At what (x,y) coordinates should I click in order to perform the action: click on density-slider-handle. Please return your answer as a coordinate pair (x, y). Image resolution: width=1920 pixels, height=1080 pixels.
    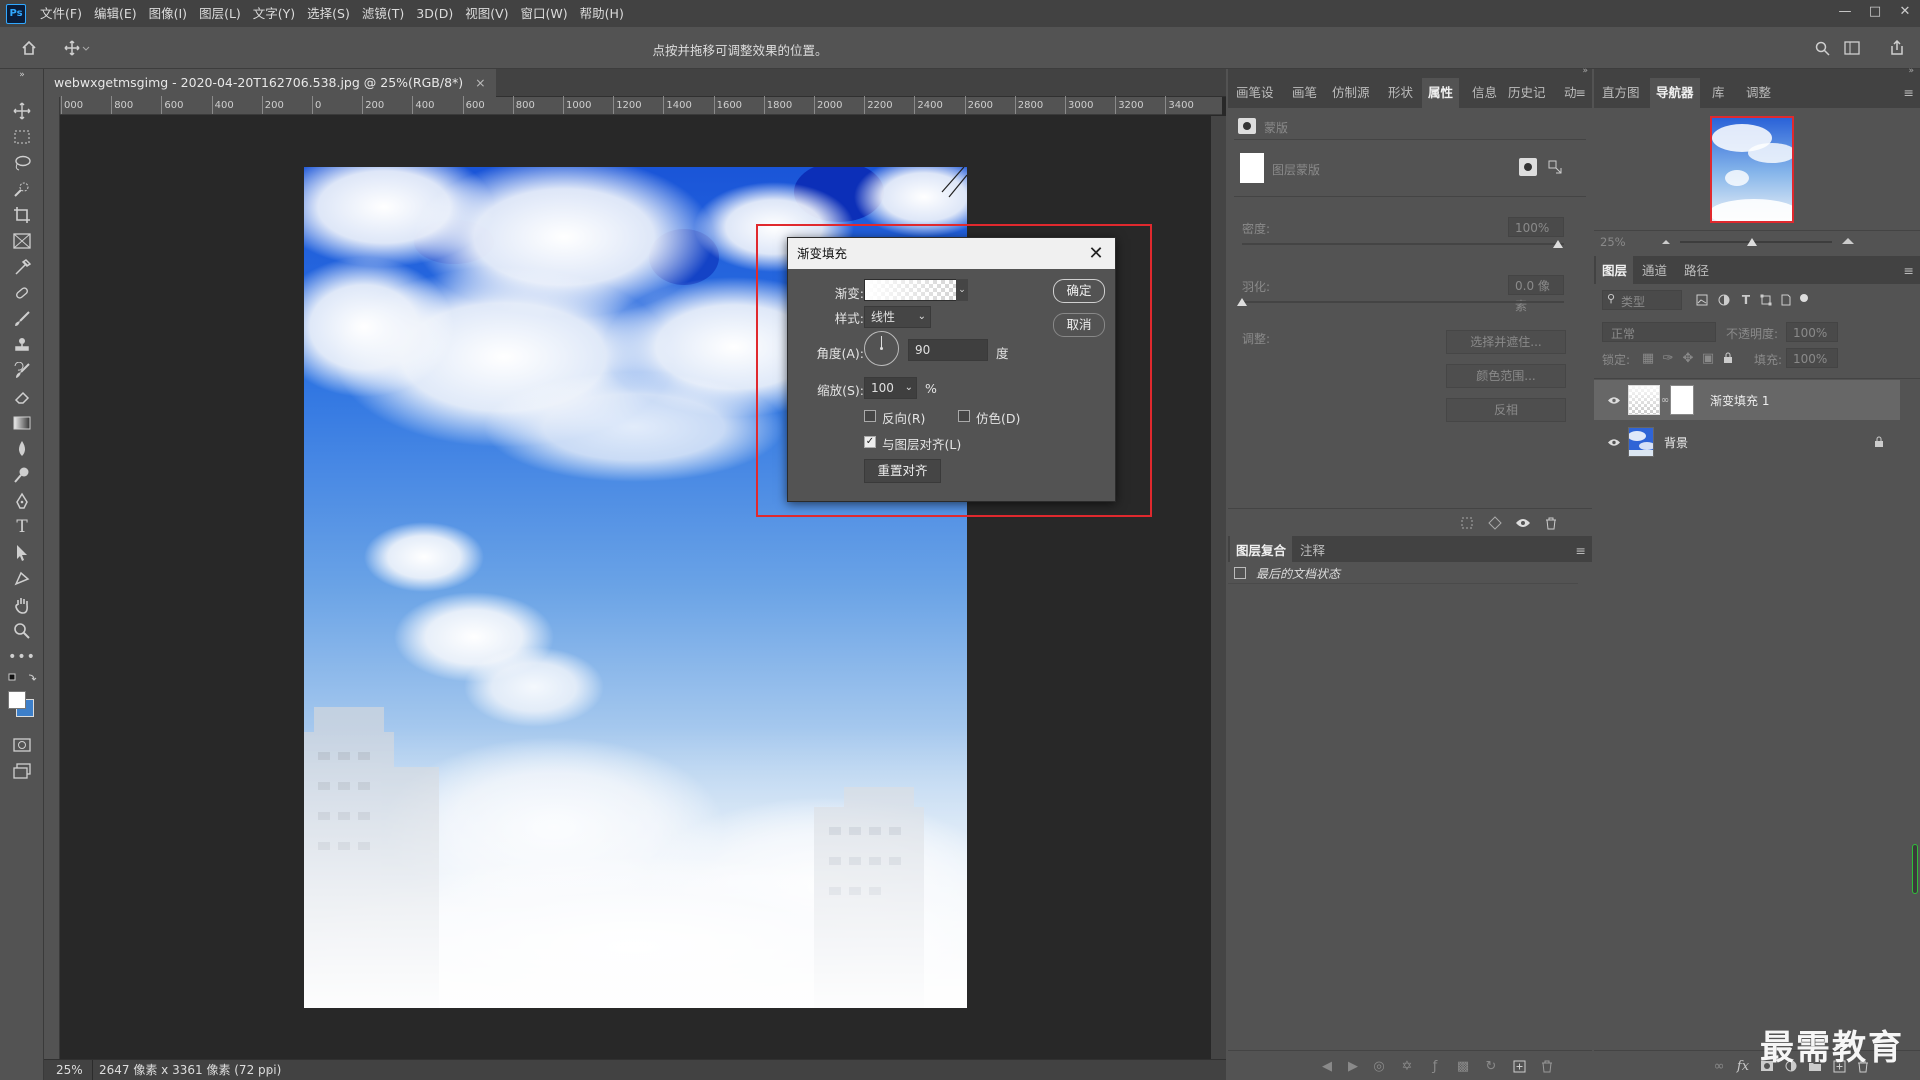
    Looking at the image, I should click on (1558, 244).